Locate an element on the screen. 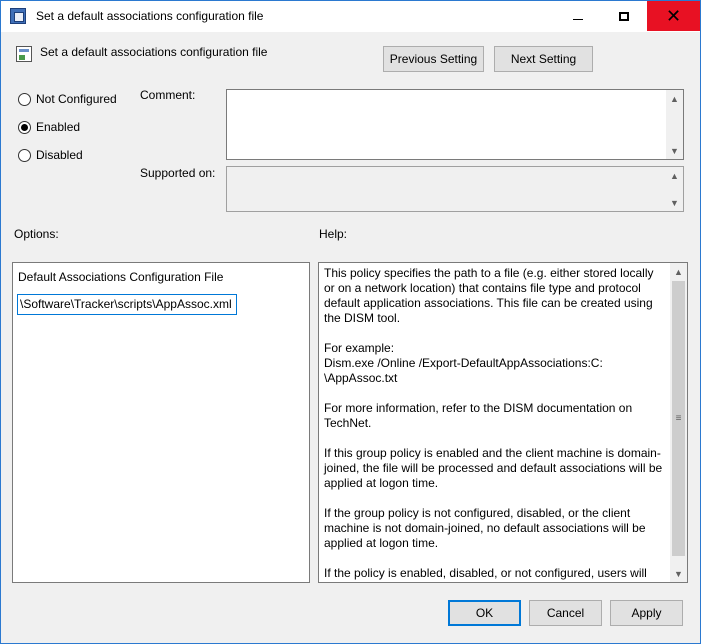  comment-scrollbar: ▲ ▼ is located at coordinates (674, 124).